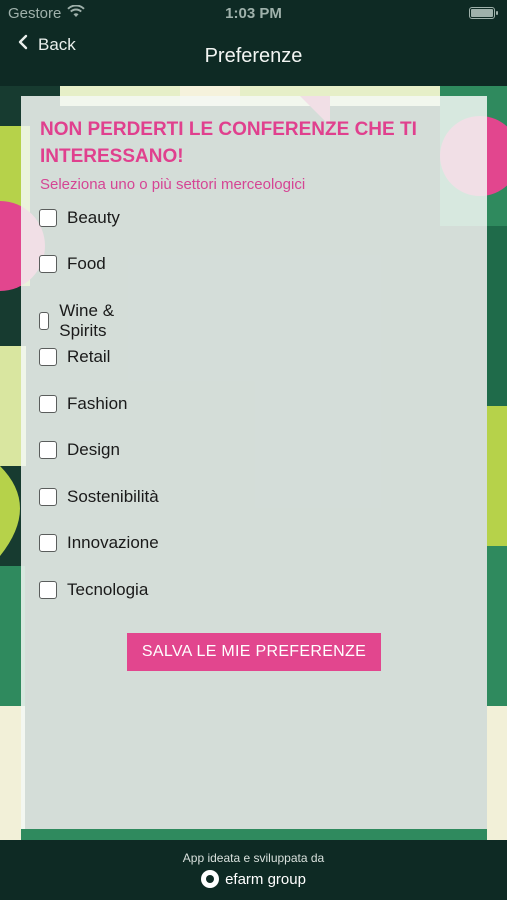 This screenshot has width=507, height=900. I want to click on page-title: Preferenze, so click(253, 56).